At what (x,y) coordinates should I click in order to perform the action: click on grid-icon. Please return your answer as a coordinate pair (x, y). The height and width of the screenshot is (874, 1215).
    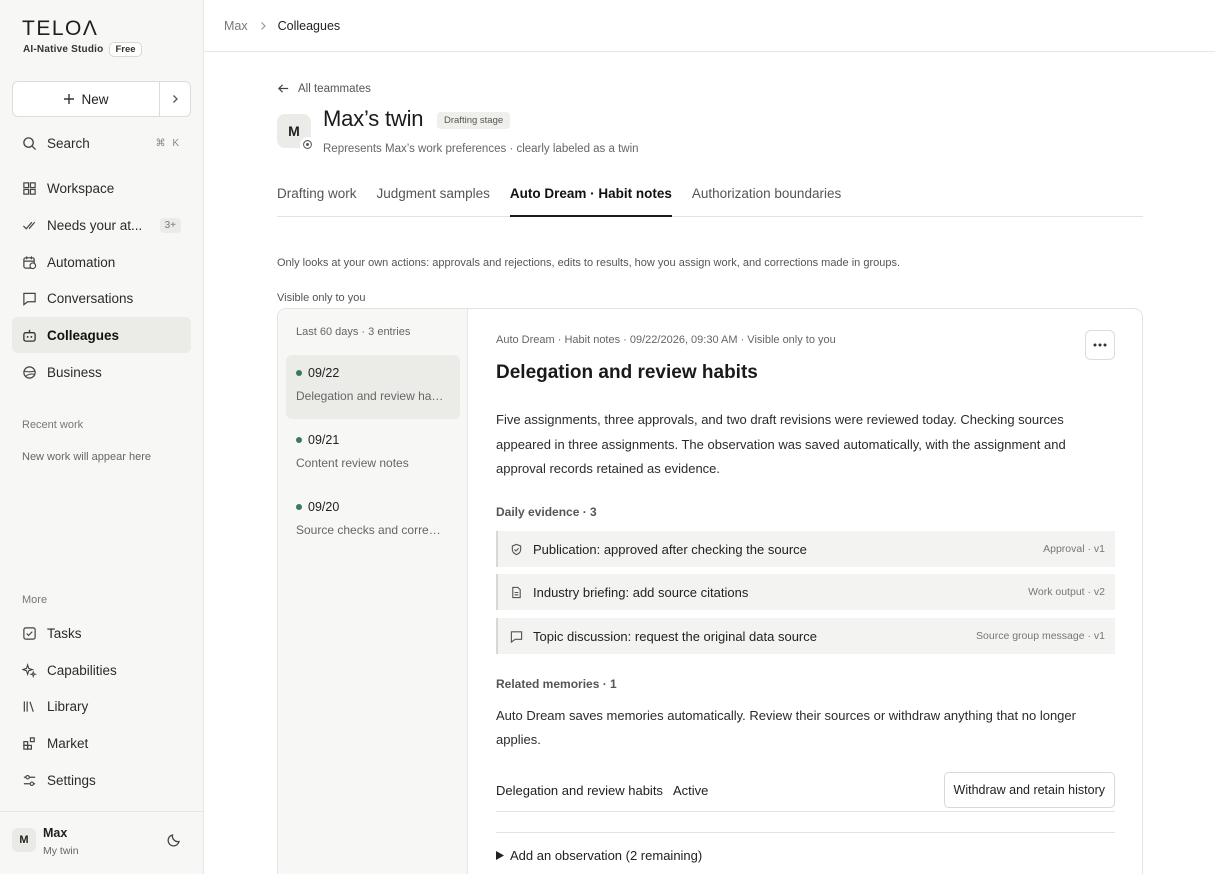
    Looking at the image, I should click on (29, 188).